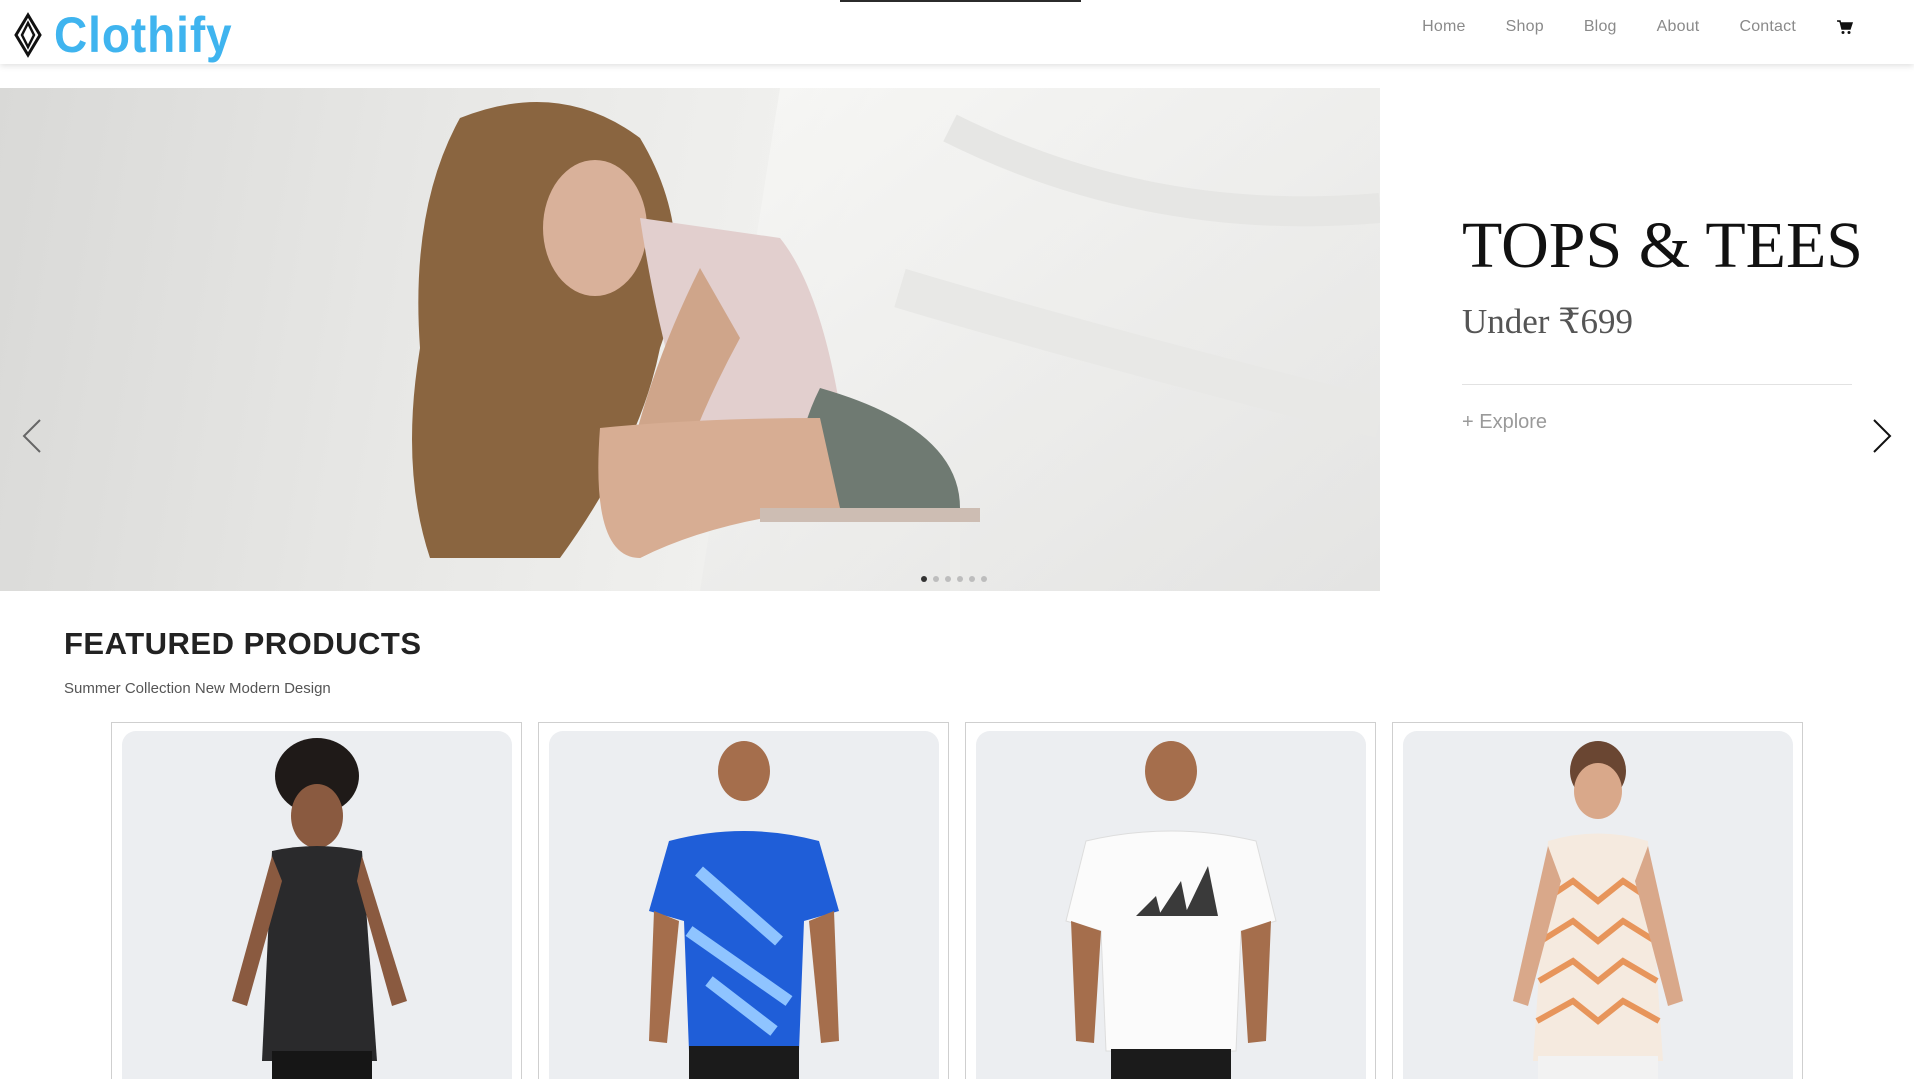 This screenshot has width=1914, height=1079. Describe the element at coordinates (1547, 321) in the screenshot. I see `hero-subtitle: Under ₹699` at that location.